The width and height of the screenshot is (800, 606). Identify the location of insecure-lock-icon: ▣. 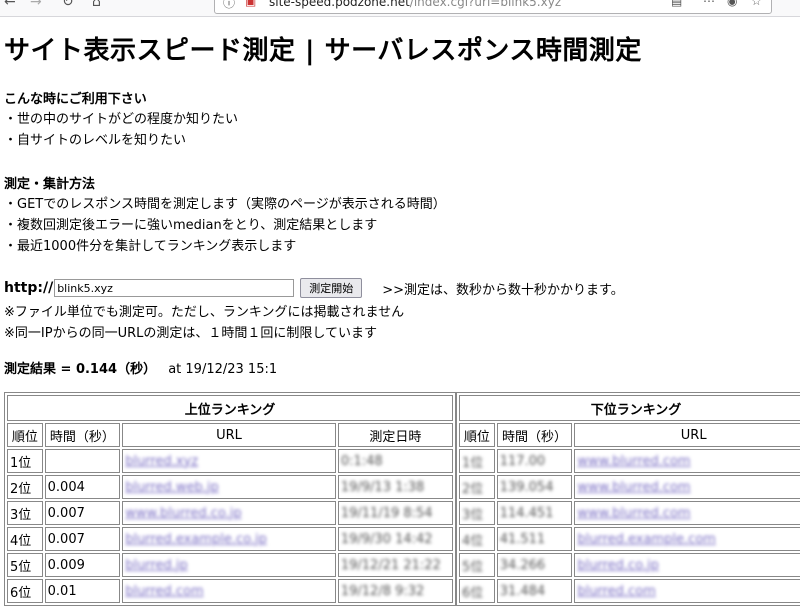
(250, 4).